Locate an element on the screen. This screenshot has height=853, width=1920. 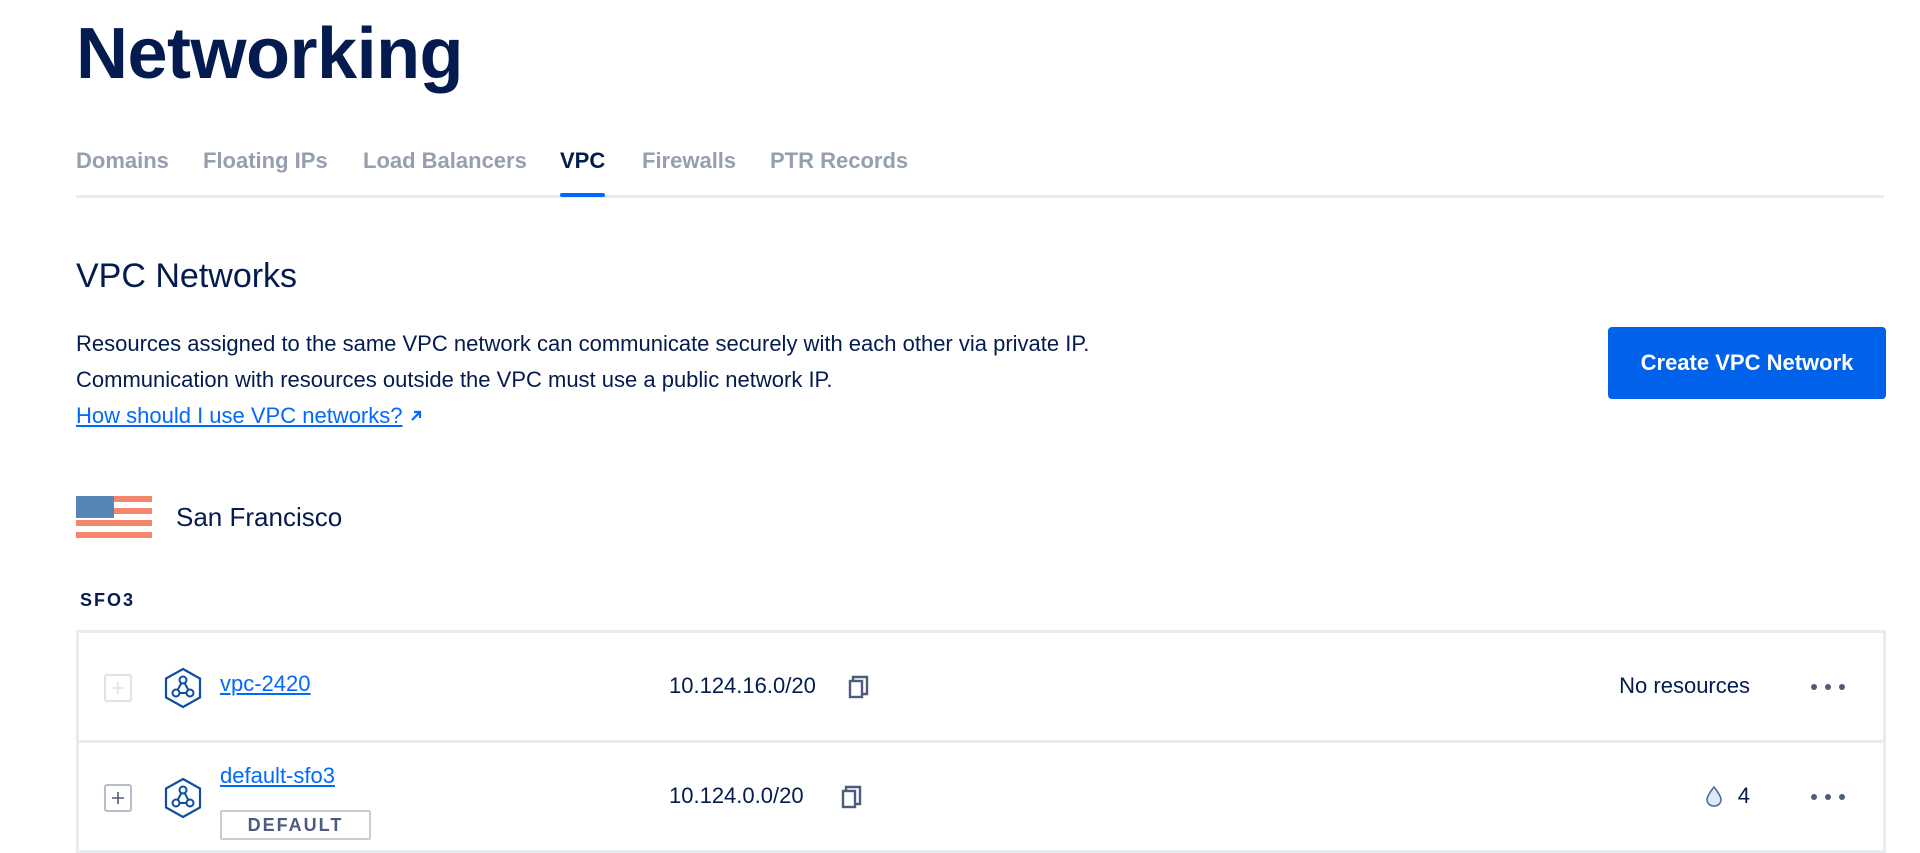
tab-firewalls: Firewalls is located at coordinates (689, 169).